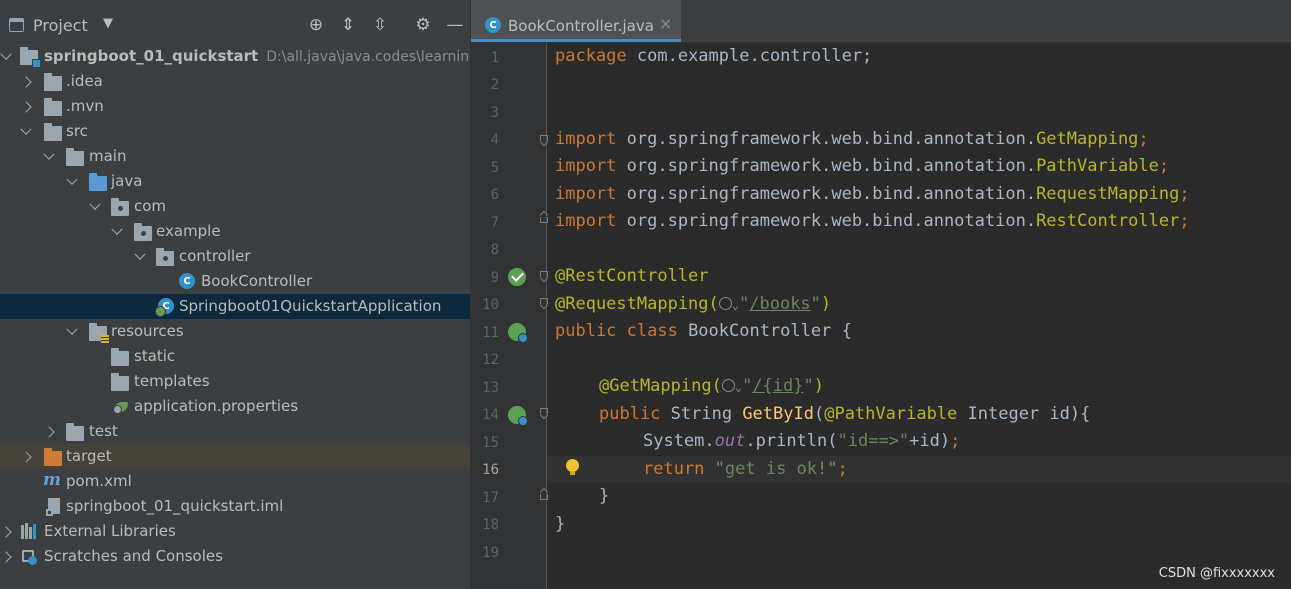 This screenshot has width=1291, height=589. Describe the element at coordinates (517, 277) in the screenshot. I see `spring-bean-check-icon` at that location.